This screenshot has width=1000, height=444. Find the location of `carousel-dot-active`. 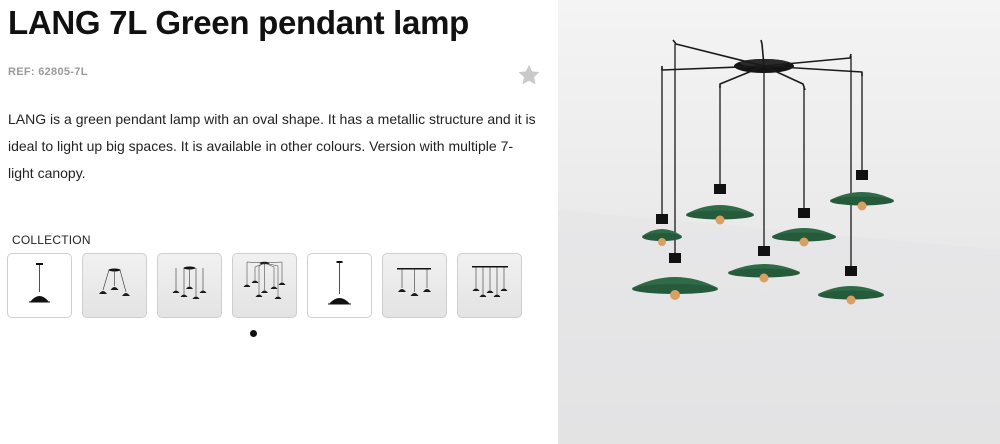

carousel-dot-active is located at coordinates (253, 333).